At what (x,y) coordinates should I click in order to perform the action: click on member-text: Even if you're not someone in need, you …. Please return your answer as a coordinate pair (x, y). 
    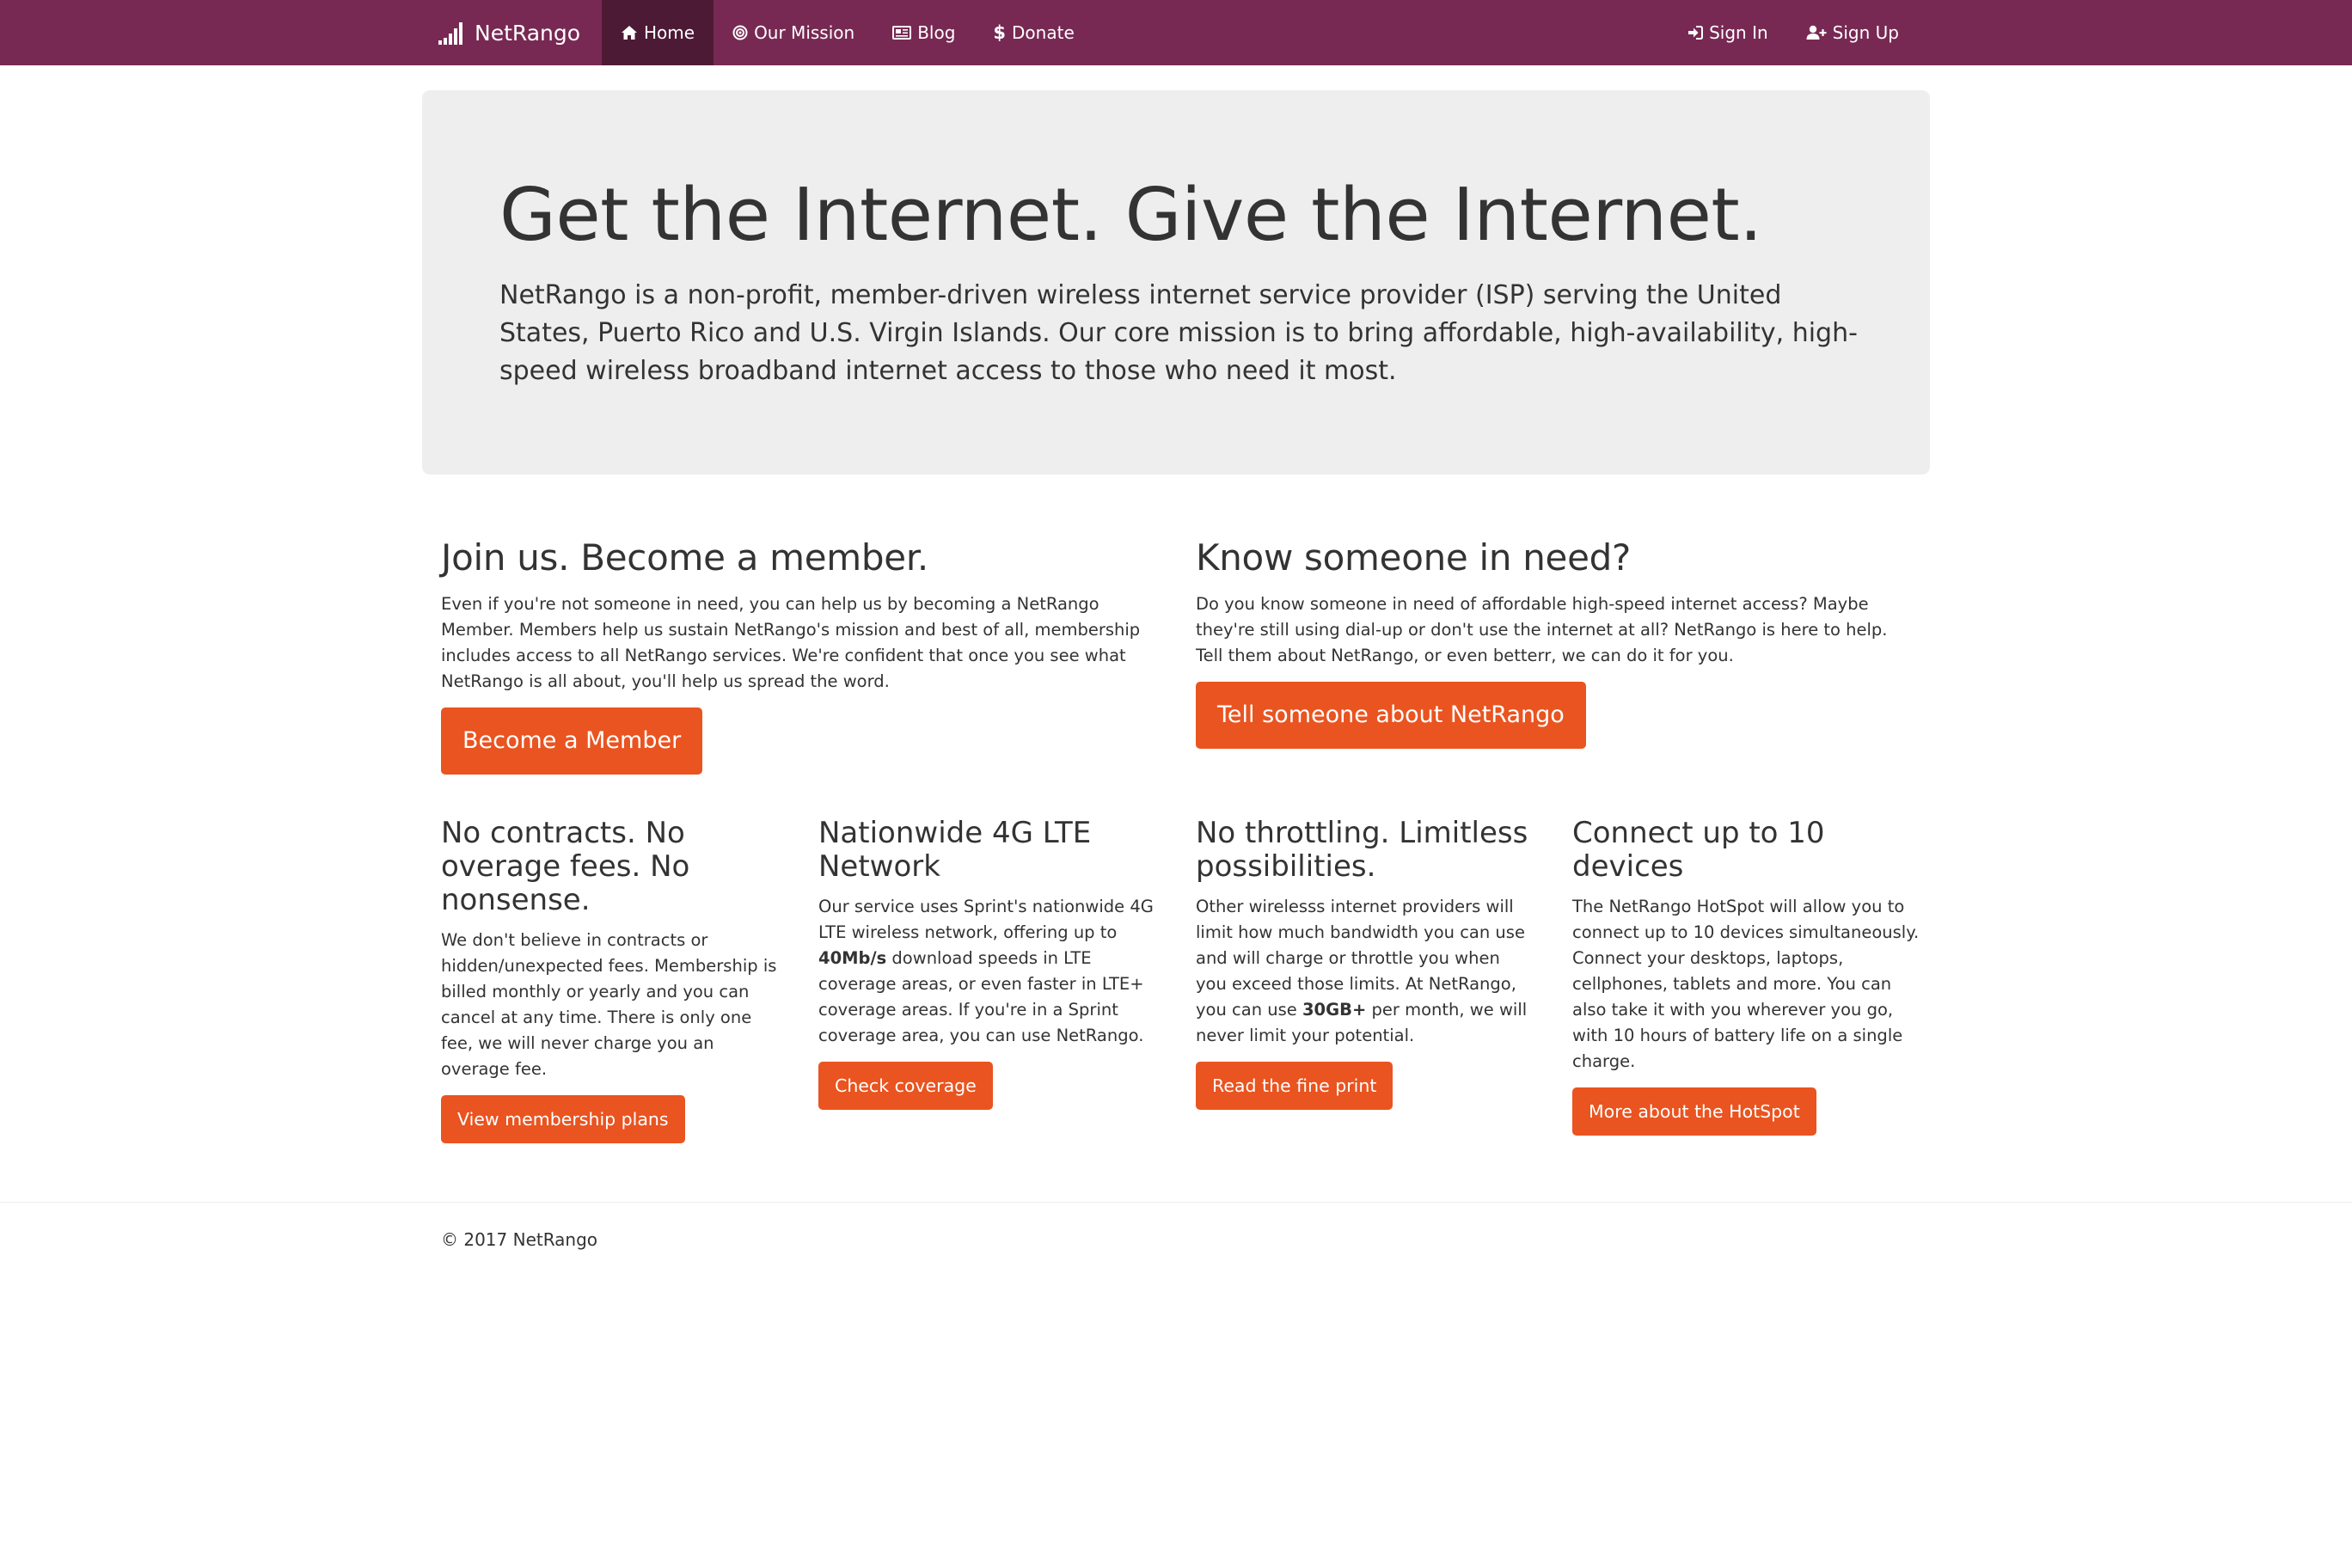
    Looking at the image, I should click on (791, 643).